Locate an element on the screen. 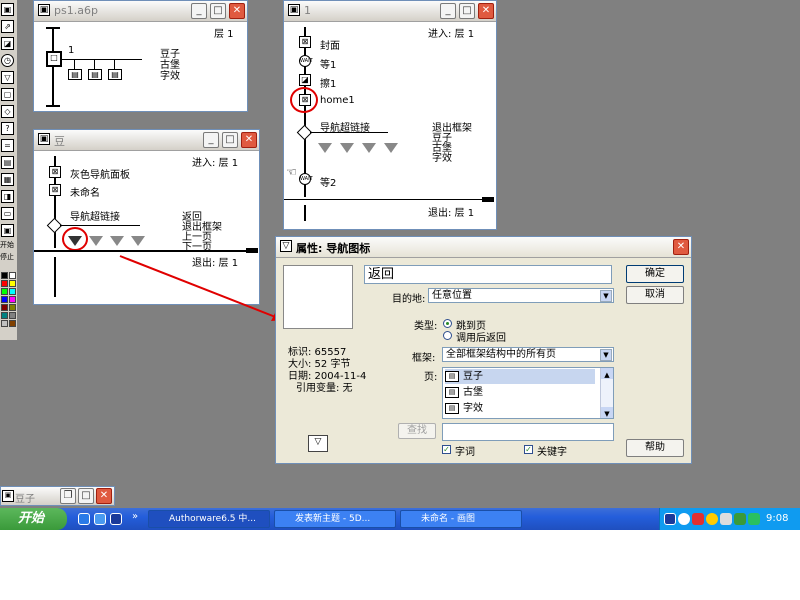 This screenshot has width=800, height=600. frame-select: 全部框架结构中的所有页 ▼ is located at coordinates (528, 354).